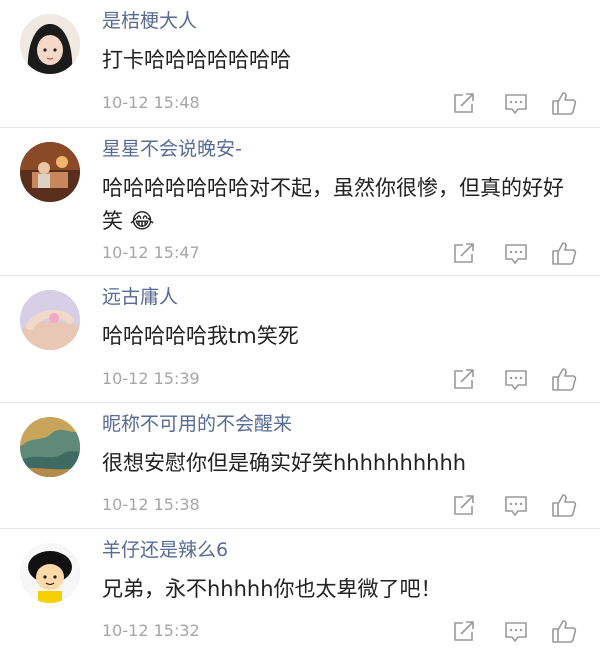  I want to click on comment-text: 很想安慰你但是确实好笑hhhhhhhhhh, so click(284, 463).